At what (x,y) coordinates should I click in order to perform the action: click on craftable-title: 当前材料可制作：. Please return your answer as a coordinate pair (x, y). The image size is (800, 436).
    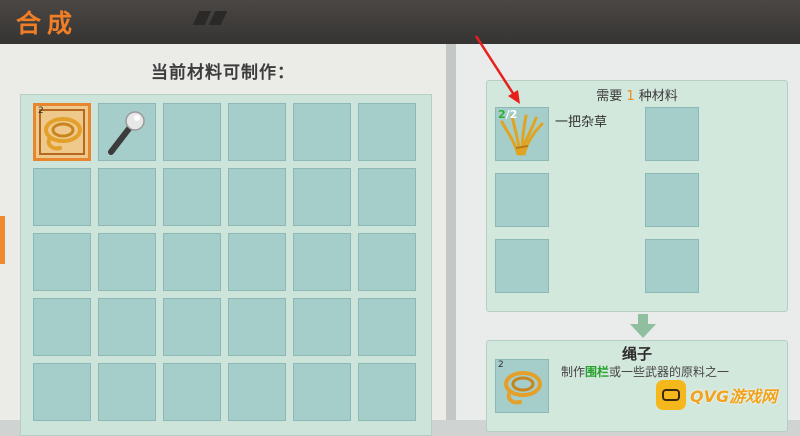
    Looking at the image, I should click on (223, 73).